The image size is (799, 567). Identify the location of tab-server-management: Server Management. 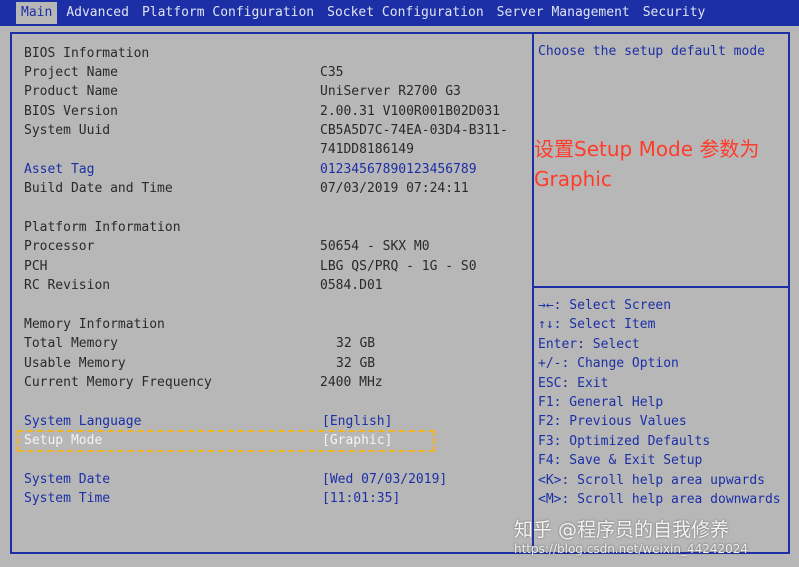
(563, 13).